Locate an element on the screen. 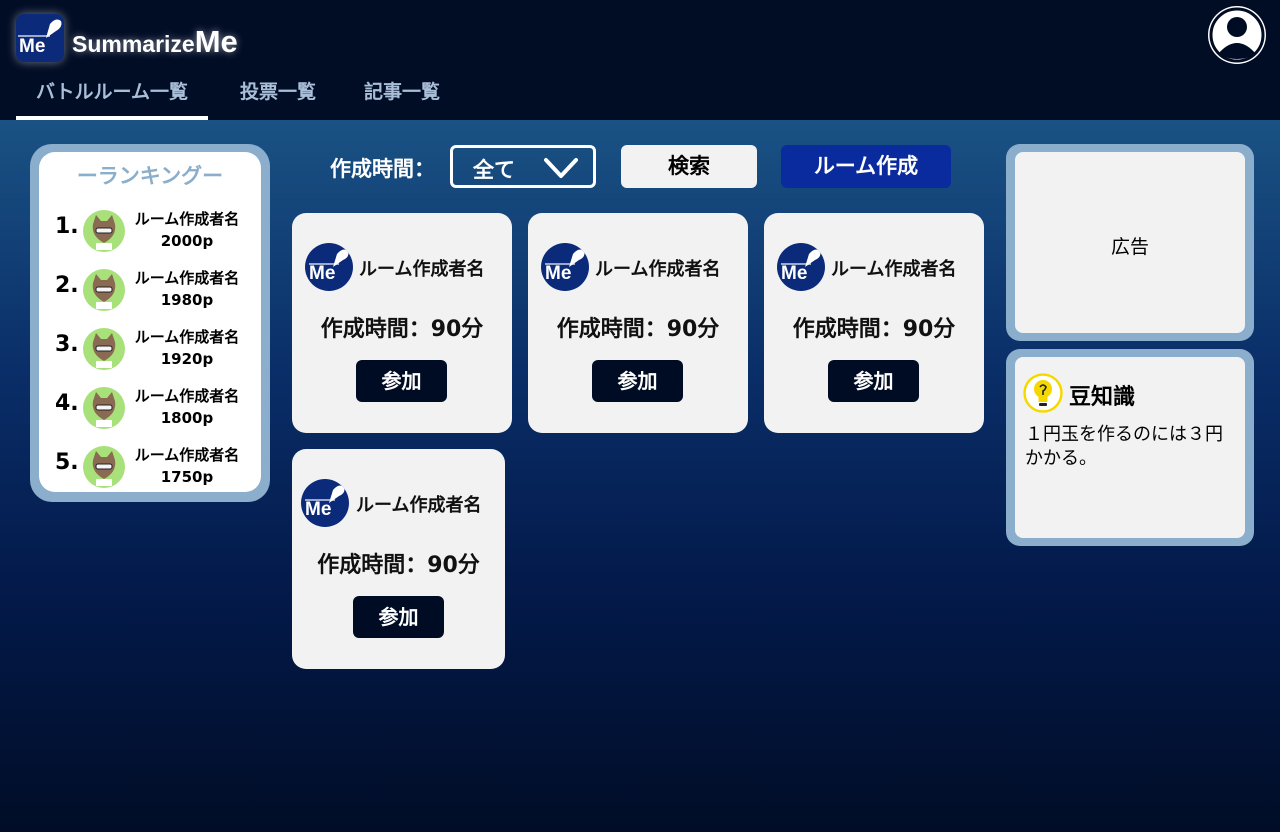  created-time-select: 全て is located at coordinates (523, 166).